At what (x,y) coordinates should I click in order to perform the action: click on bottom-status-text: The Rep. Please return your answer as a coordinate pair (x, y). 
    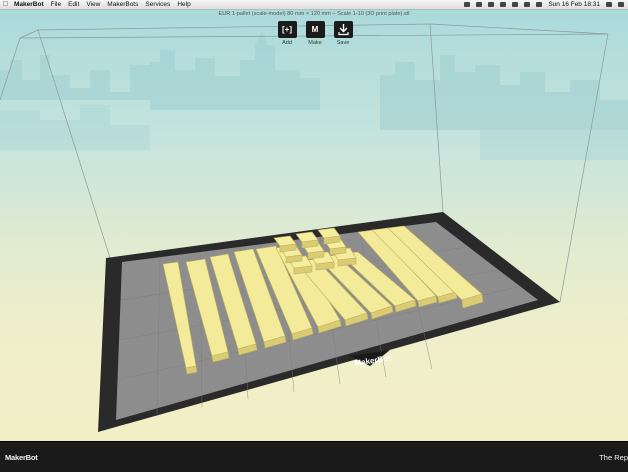
    Looking at the image, I should click on (613, 457).